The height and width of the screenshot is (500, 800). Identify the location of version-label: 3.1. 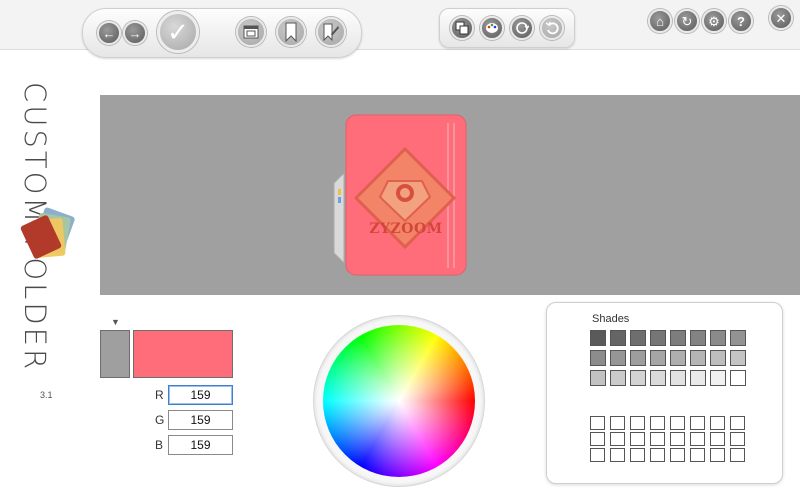
(46, 395).